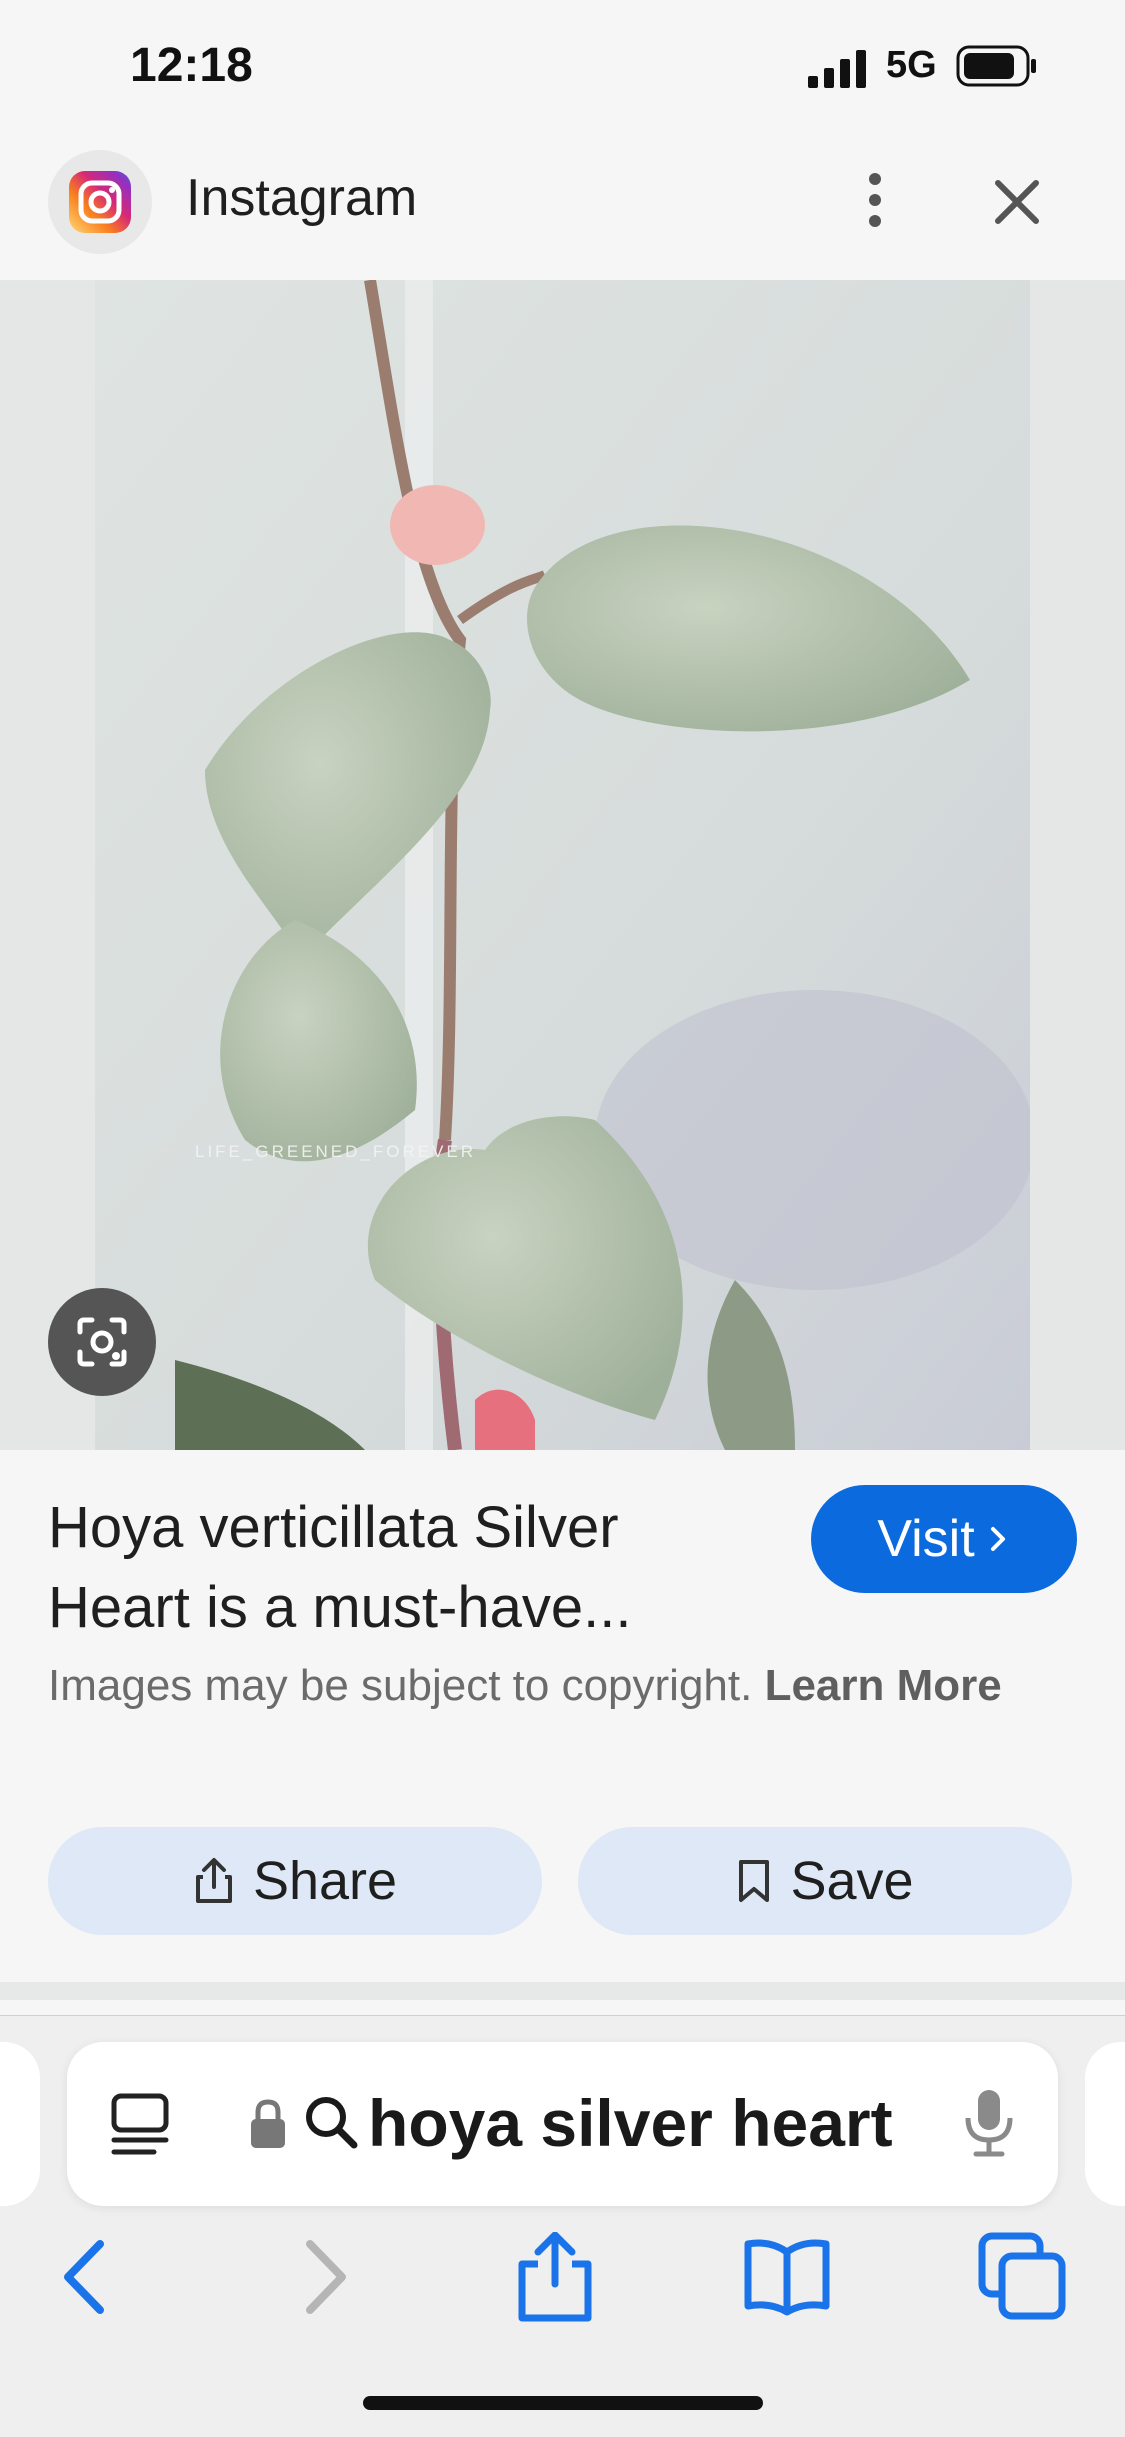 The width and height of the screenshot is (1125, 2437). I want to click on divider, so click(562, 1991).